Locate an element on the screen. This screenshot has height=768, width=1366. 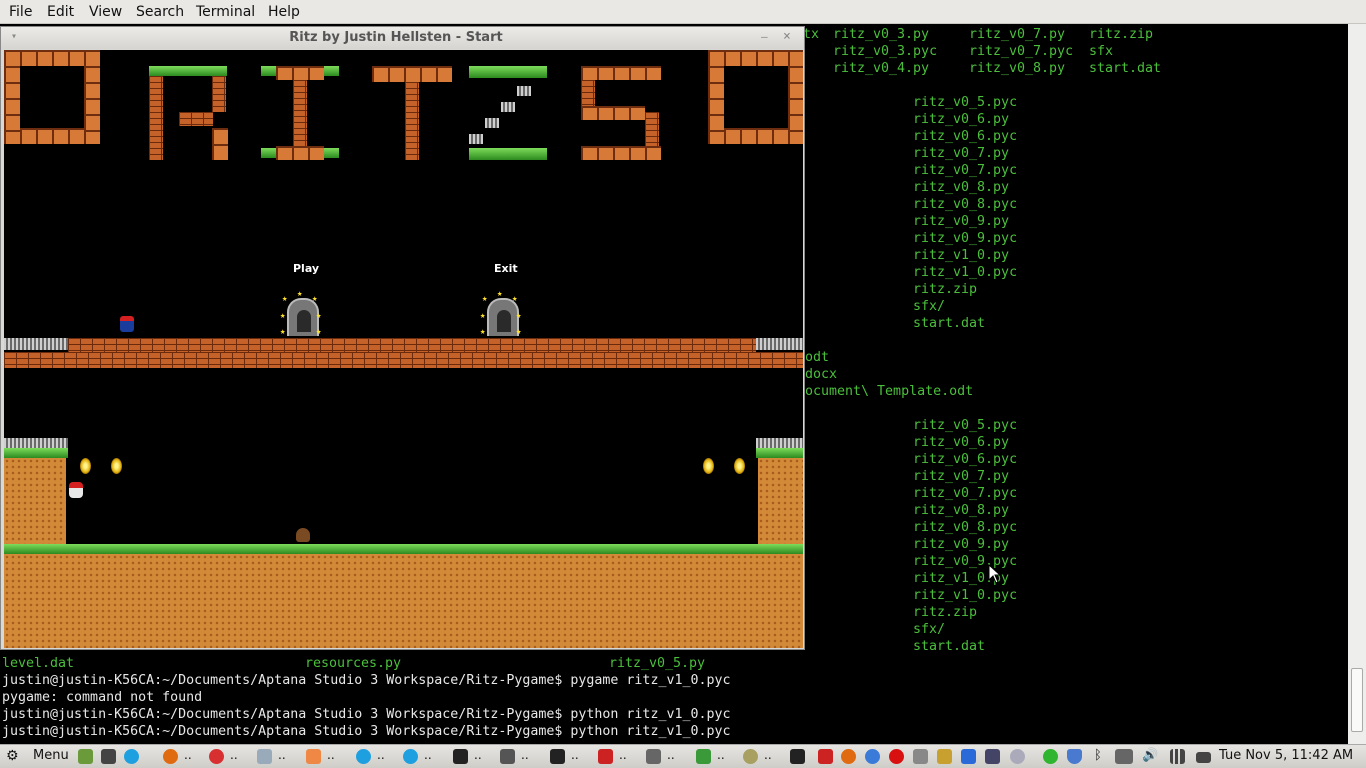
gear-icon: ⚙ is located at coordinates (12, 756).